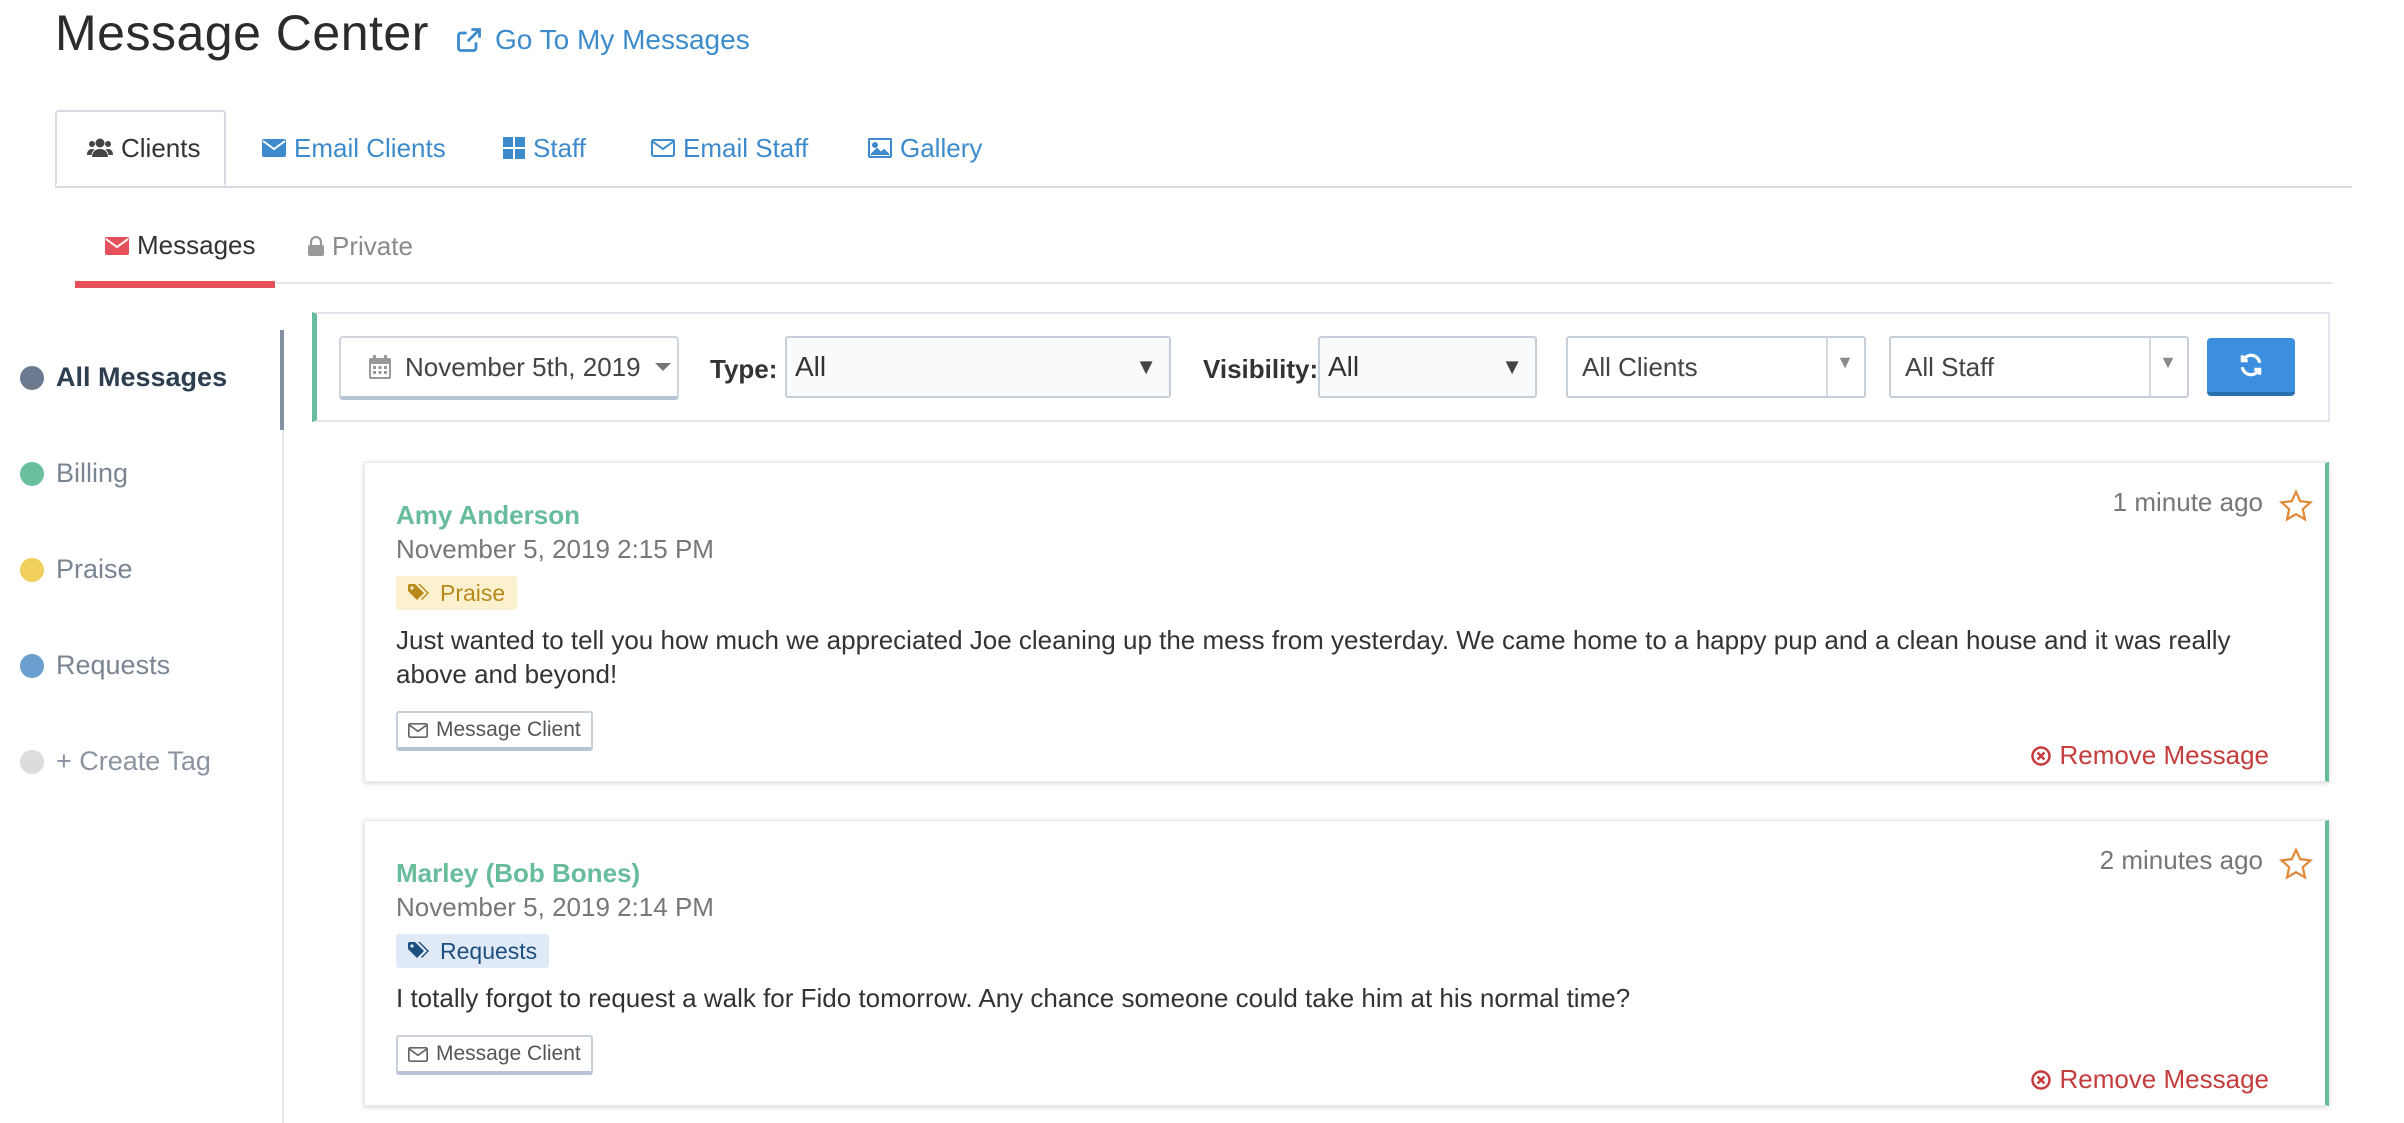  I want to click on refresh-button, so click(2251, 367).